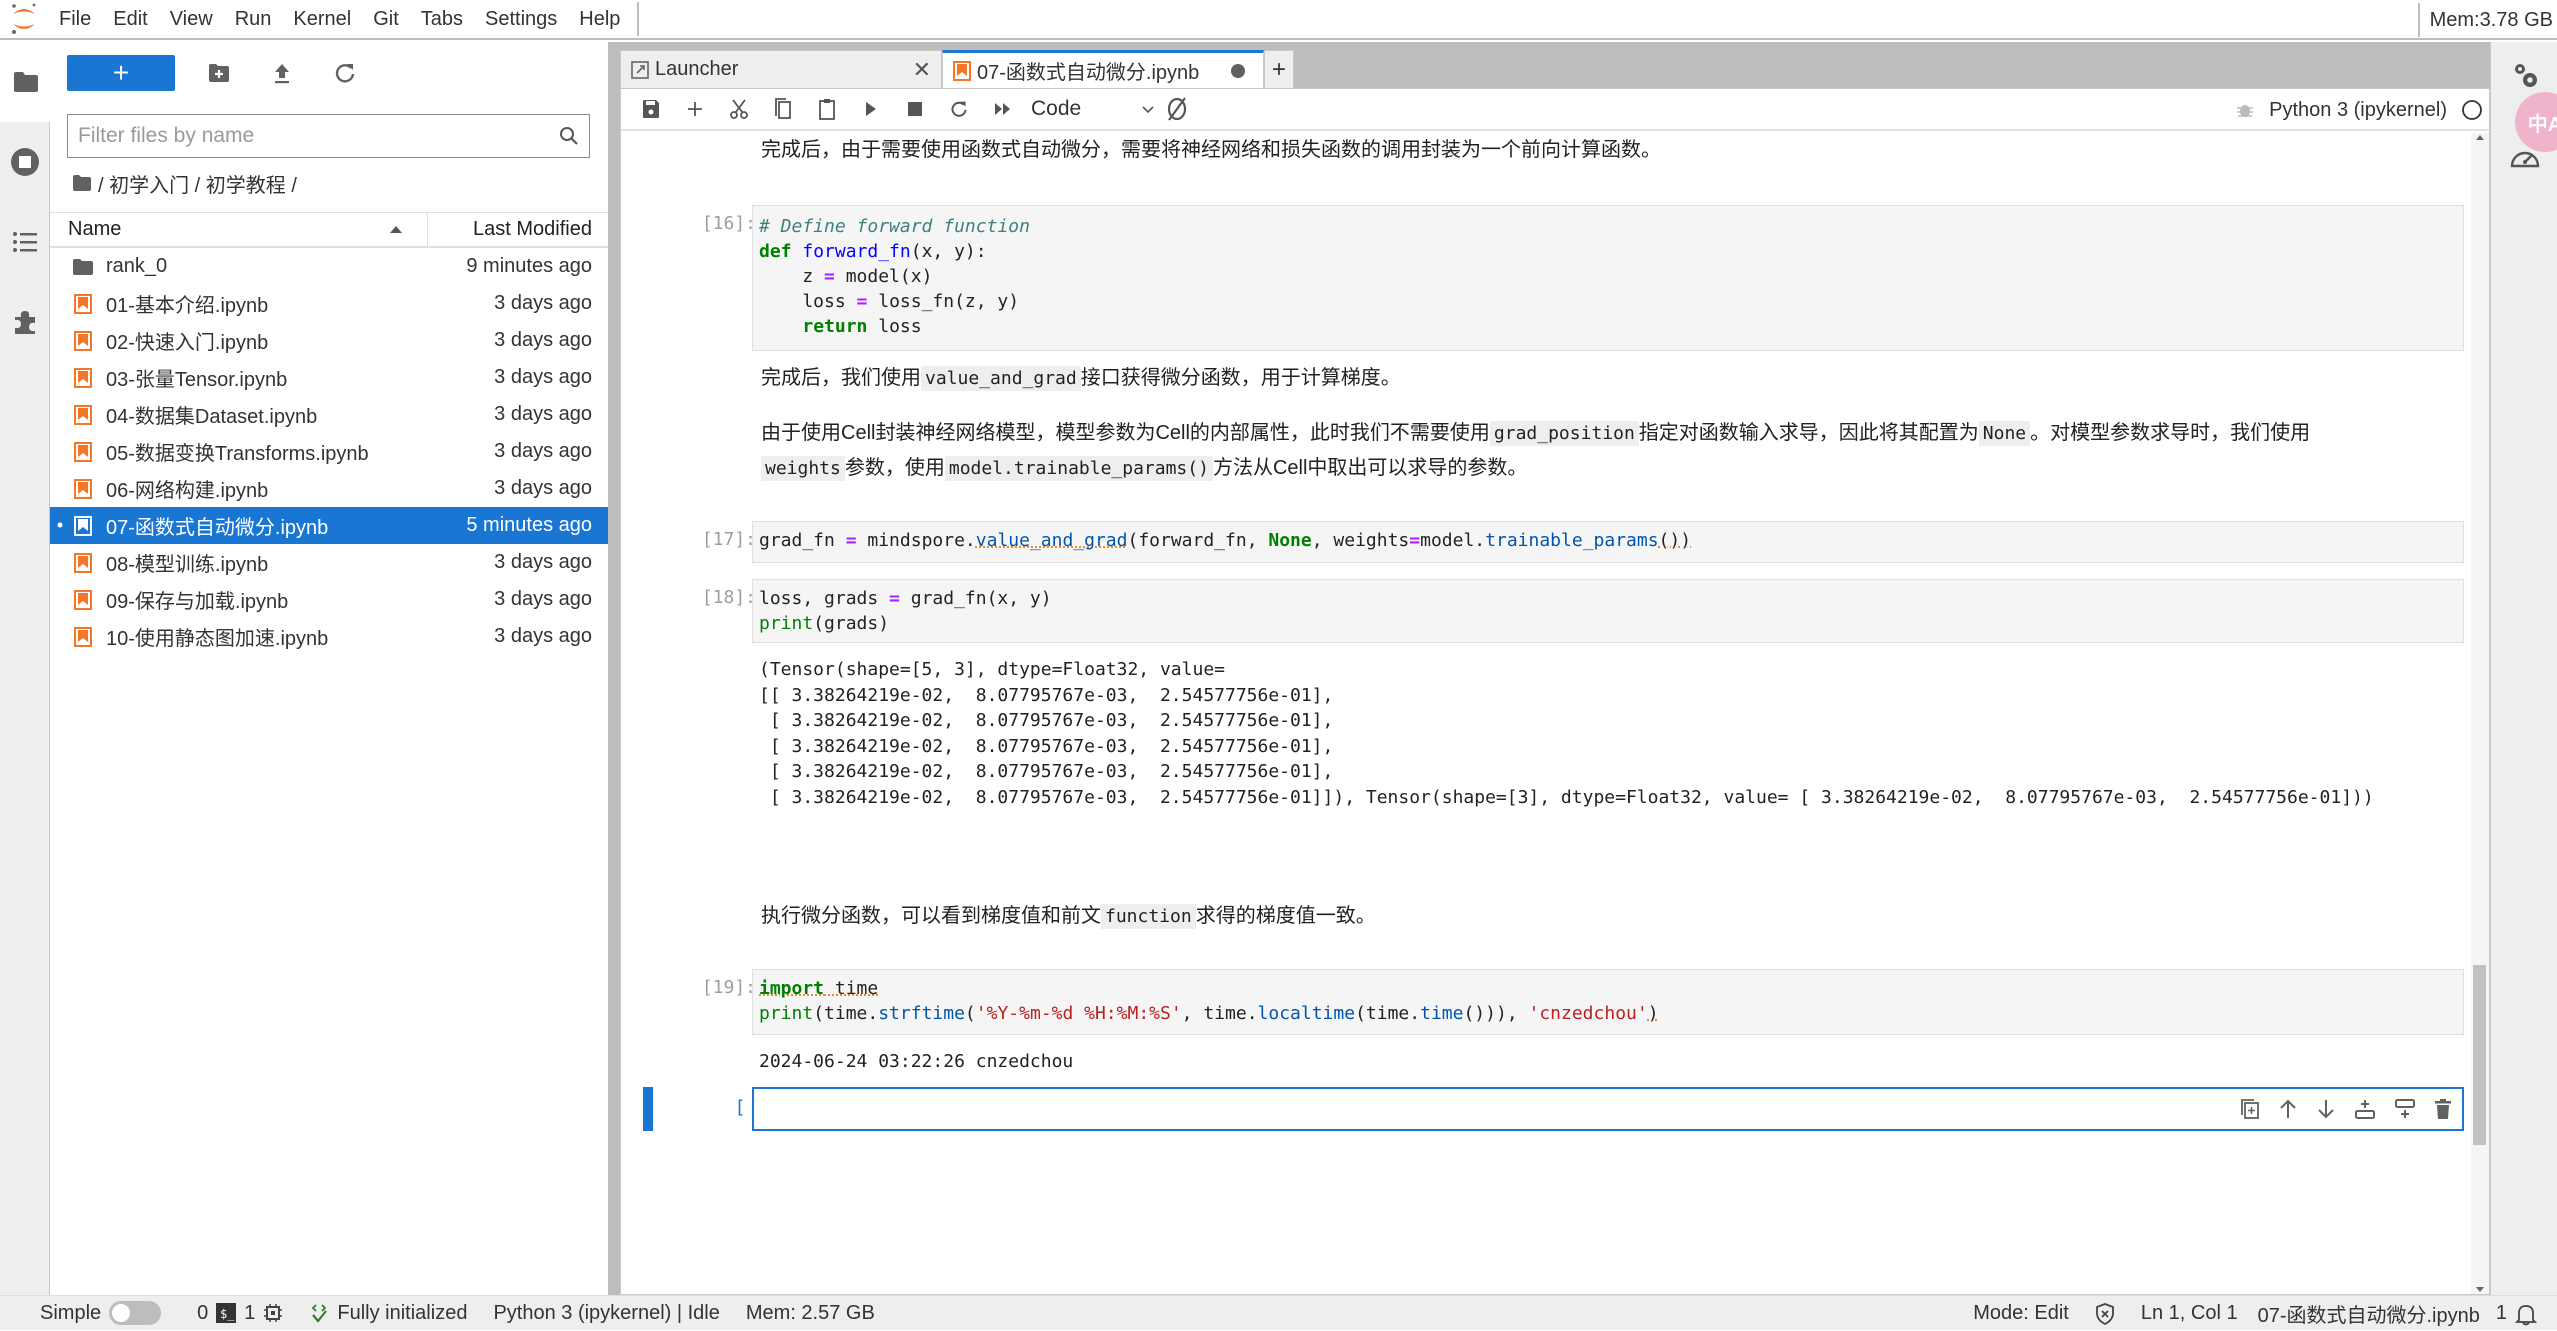 This screenshot has height=1331, width=2557. What do you see at coordinates (1608, 1109) in the screenshot?
I see `code-input` at bounding box center [1608, 1109].